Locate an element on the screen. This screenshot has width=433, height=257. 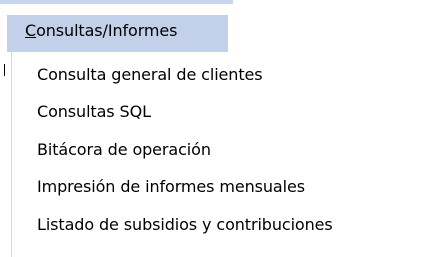
menu-item-listado-subsidios-contribuciones: Listado de subsidios y contribuciones is located at coordinates (185, 225).